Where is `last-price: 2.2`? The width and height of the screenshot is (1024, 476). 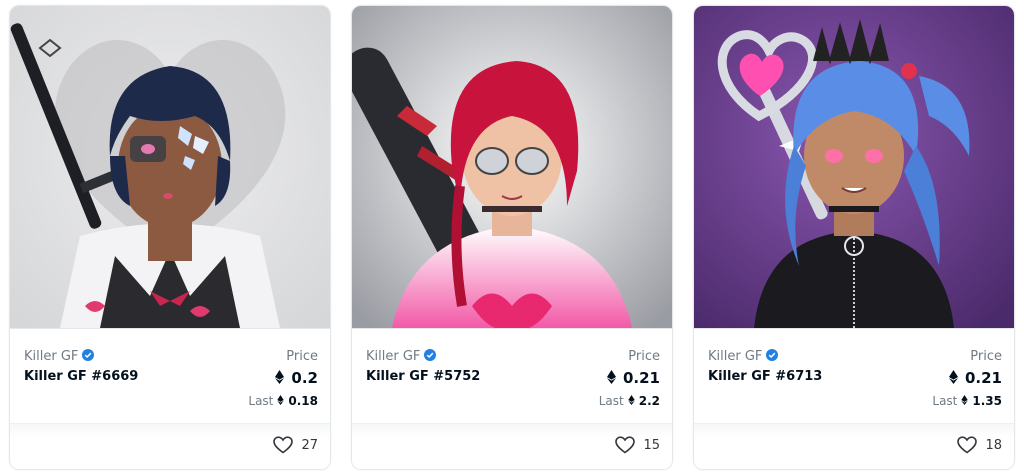
last-price: 2.2 is located at coordinates (649, 401).